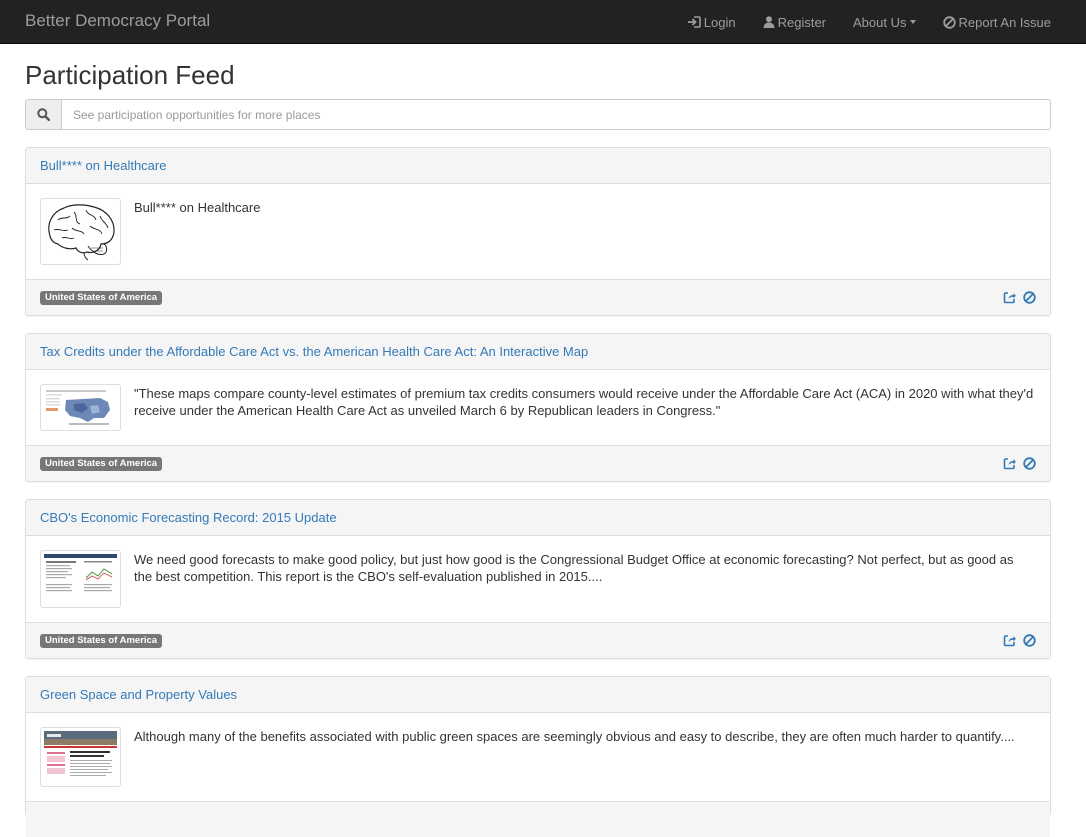  What do you see at coordinates (880, 22) in the screenshot?
I see `about-label: About Us` at bounding box center [880, 22].